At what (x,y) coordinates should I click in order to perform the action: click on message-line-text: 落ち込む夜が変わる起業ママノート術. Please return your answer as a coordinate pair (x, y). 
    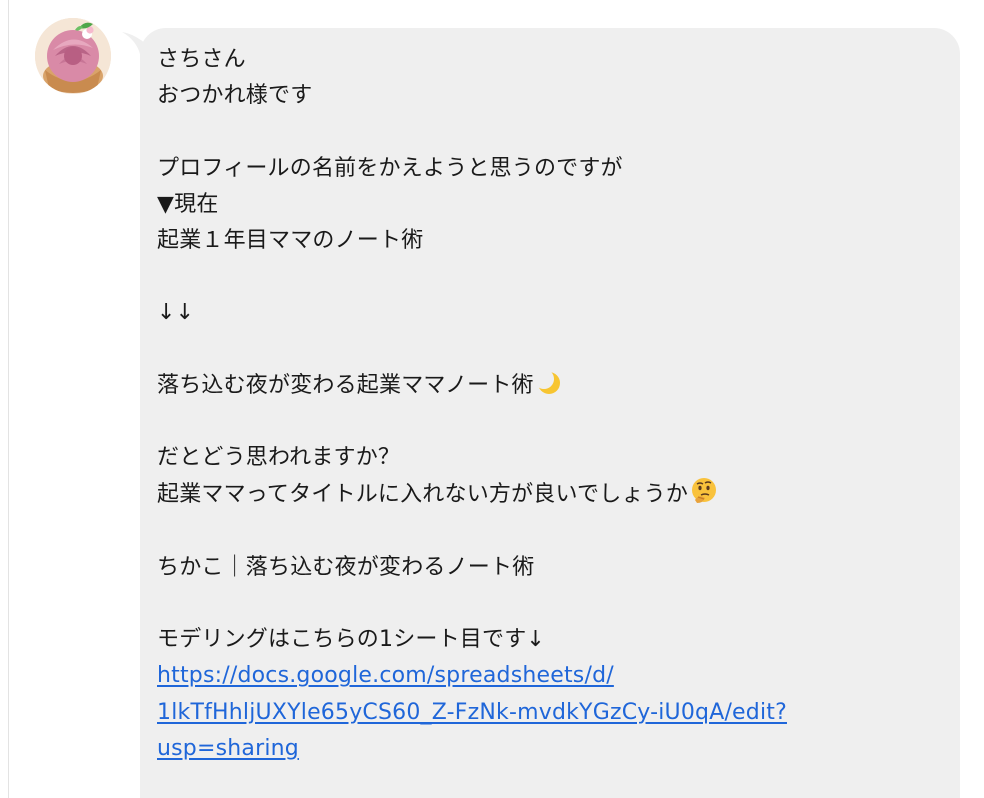
    Looking at the image, I should click on (345, 385).